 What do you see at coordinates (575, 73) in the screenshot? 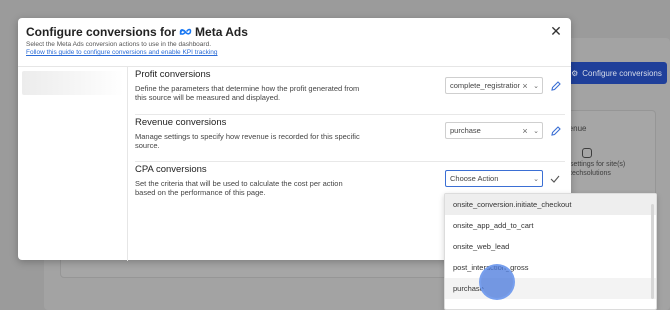
I see `gear-icon: ⚙` at bounding box center [575, 73].